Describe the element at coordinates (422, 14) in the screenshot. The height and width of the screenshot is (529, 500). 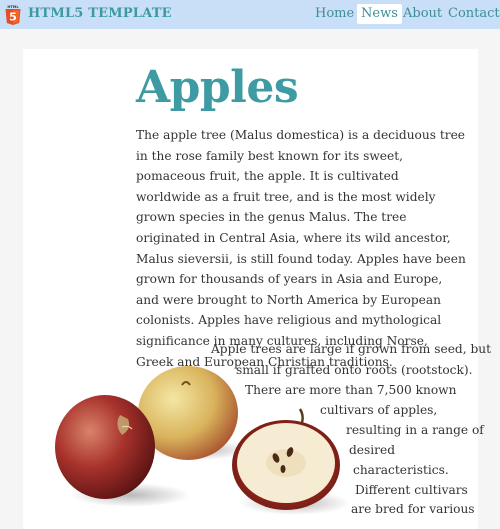
I see `nav-link-about: About` at that location.